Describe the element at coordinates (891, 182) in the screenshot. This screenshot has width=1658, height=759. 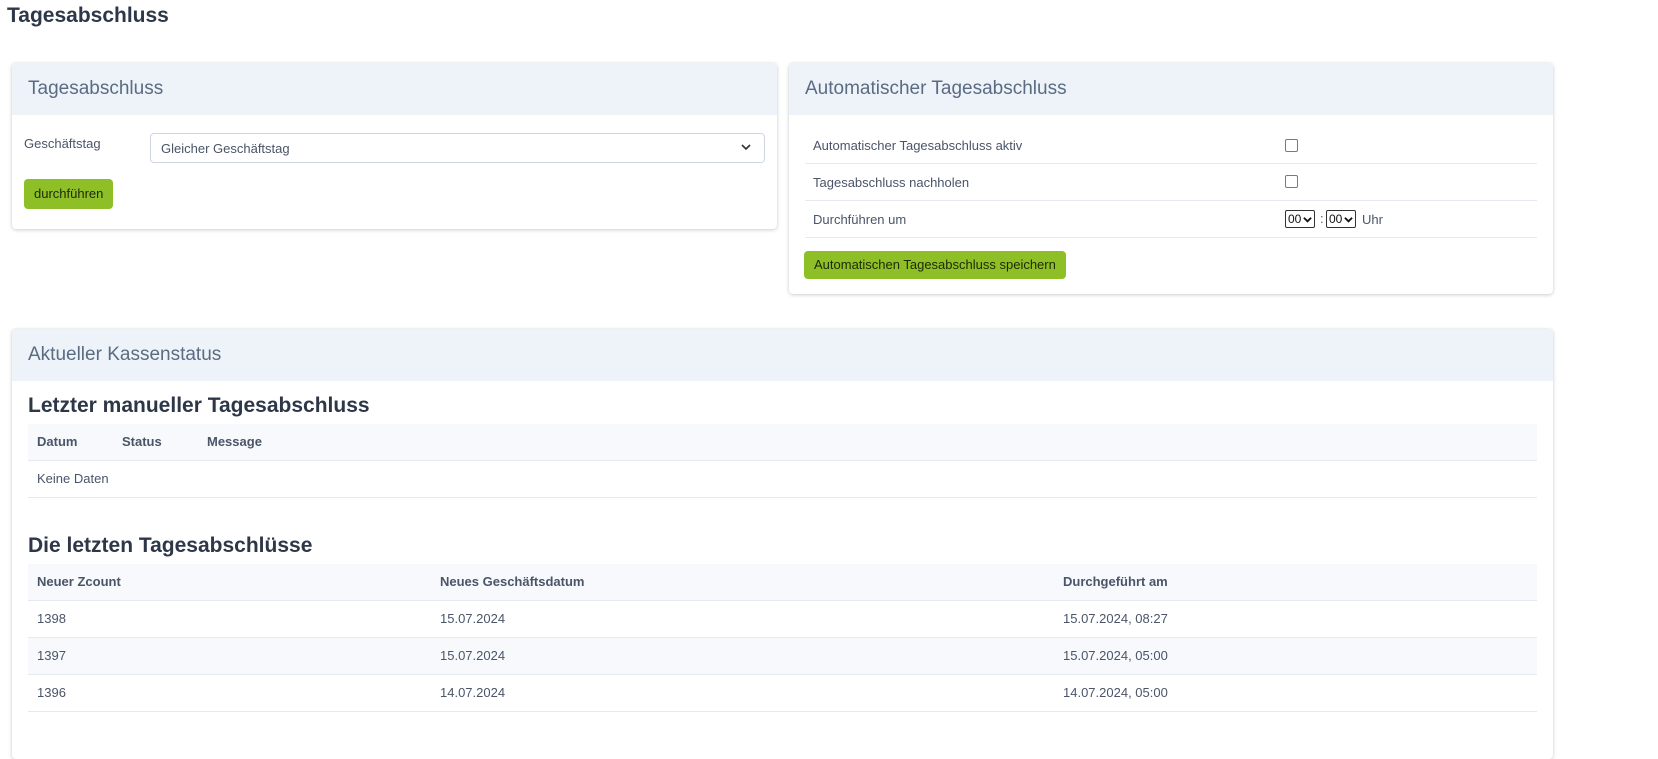
I see `catchup-label: Tagesabschluss nachholen` at that location.